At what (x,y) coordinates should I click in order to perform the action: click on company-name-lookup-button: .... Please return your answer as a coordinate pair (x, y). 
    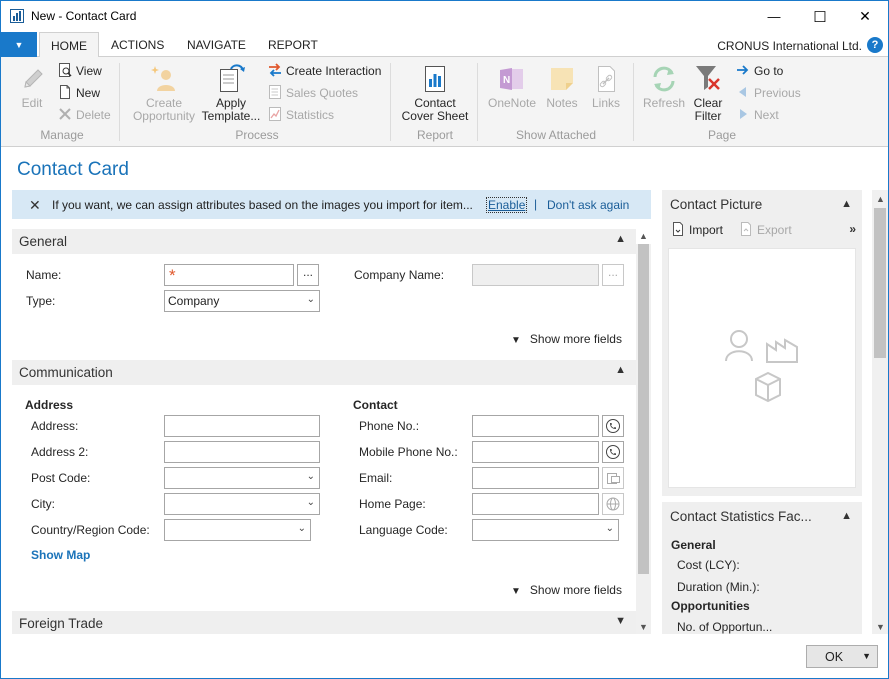
    Looking at the image, I should click on (613, 275).